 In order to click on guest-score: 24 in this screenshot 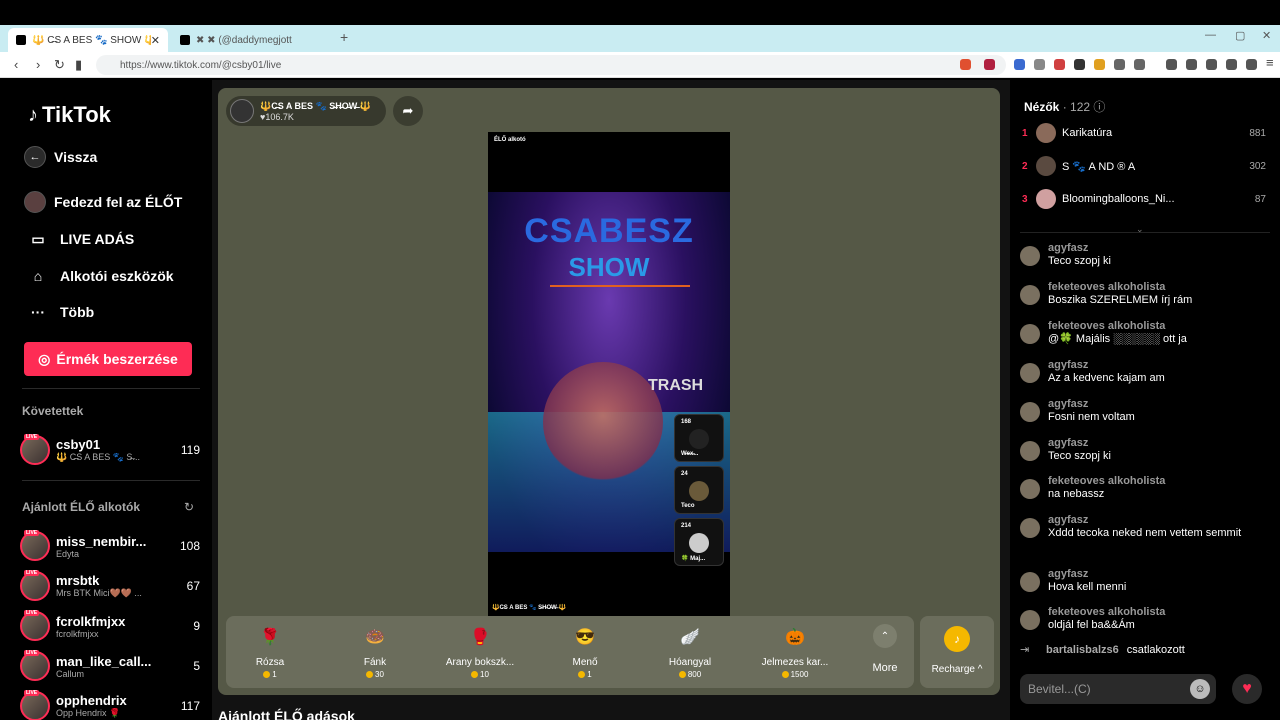, I will do `click(684, 474)`.